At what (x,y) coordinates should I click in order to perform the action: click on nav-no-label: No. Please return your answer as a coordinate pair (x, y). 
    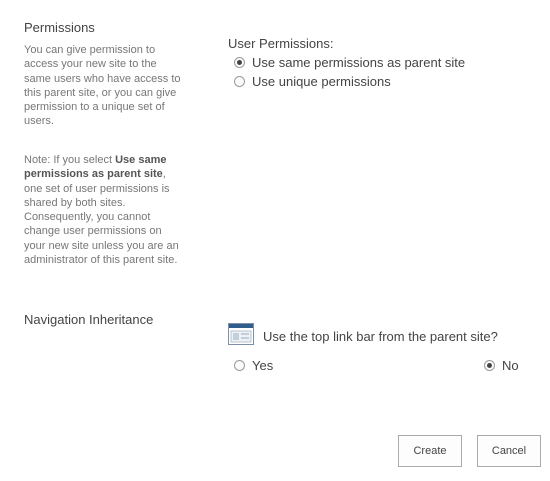
    Looking at the image, I should click on (510, 365).